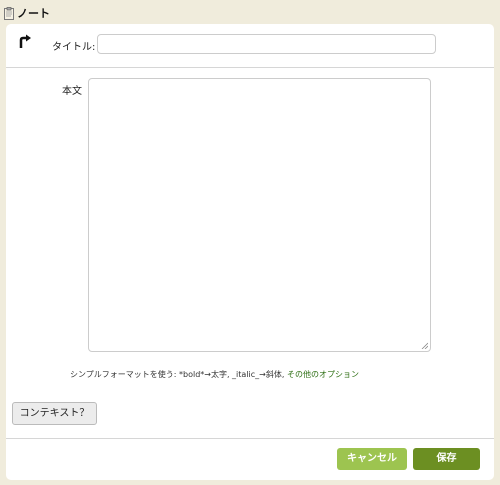  I want to click on title-label: タイトル:, so click(74, 47).